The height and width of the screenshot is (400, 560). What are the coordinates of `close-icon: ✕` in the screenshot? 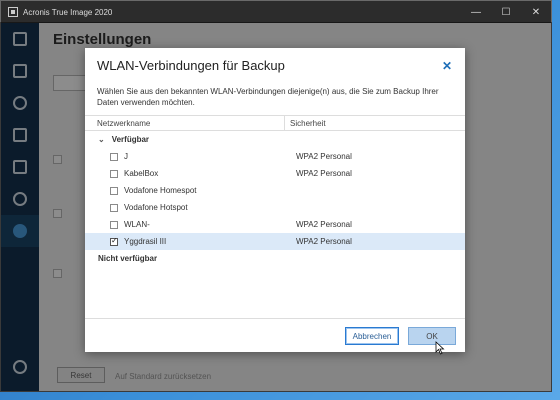 It's located at (447, 66).